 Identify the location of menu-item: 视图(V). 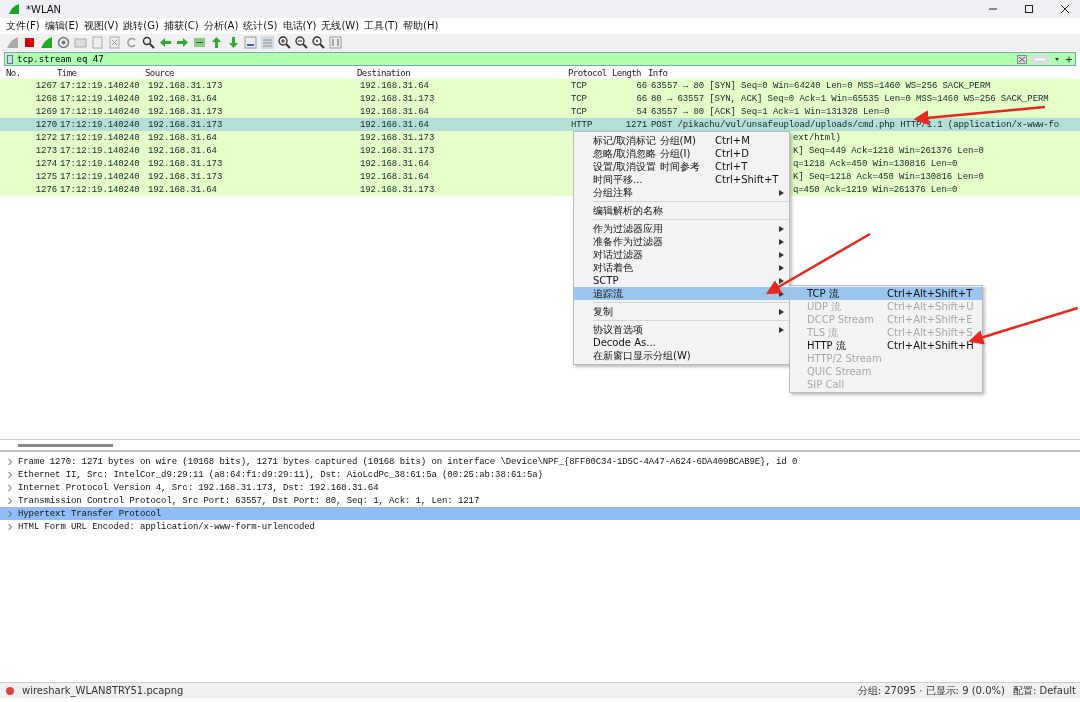
(101, 26).